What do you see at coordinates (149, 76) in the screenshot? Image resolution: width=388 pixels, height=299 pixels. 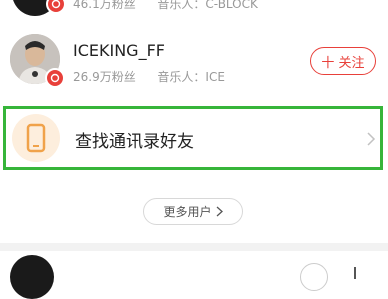 I see `user-meta: 26.9万粉丝 音乐人：ICE` at bounding box center [149, 76].